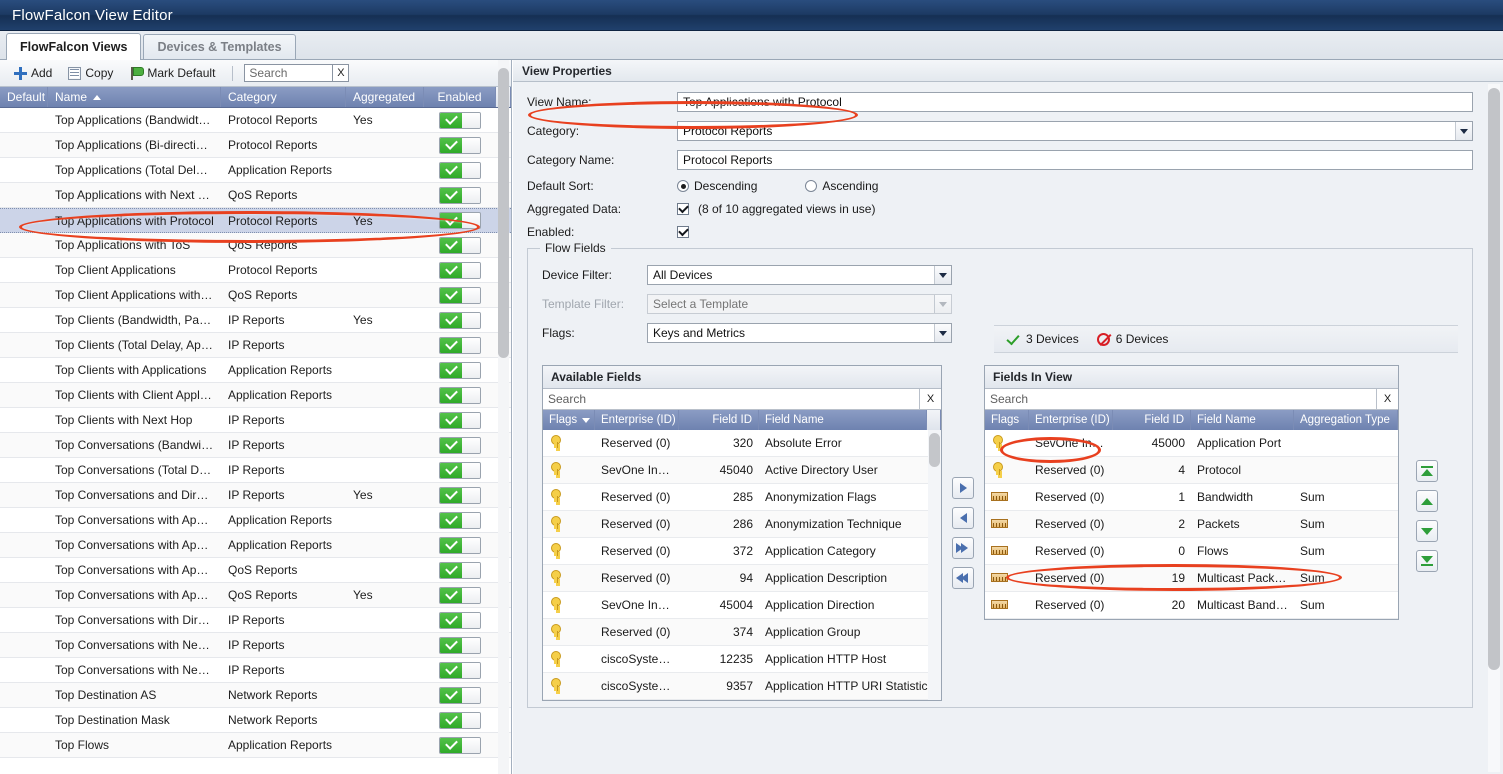  I want to click on flags-filter-dropdown, so click(799, 333).